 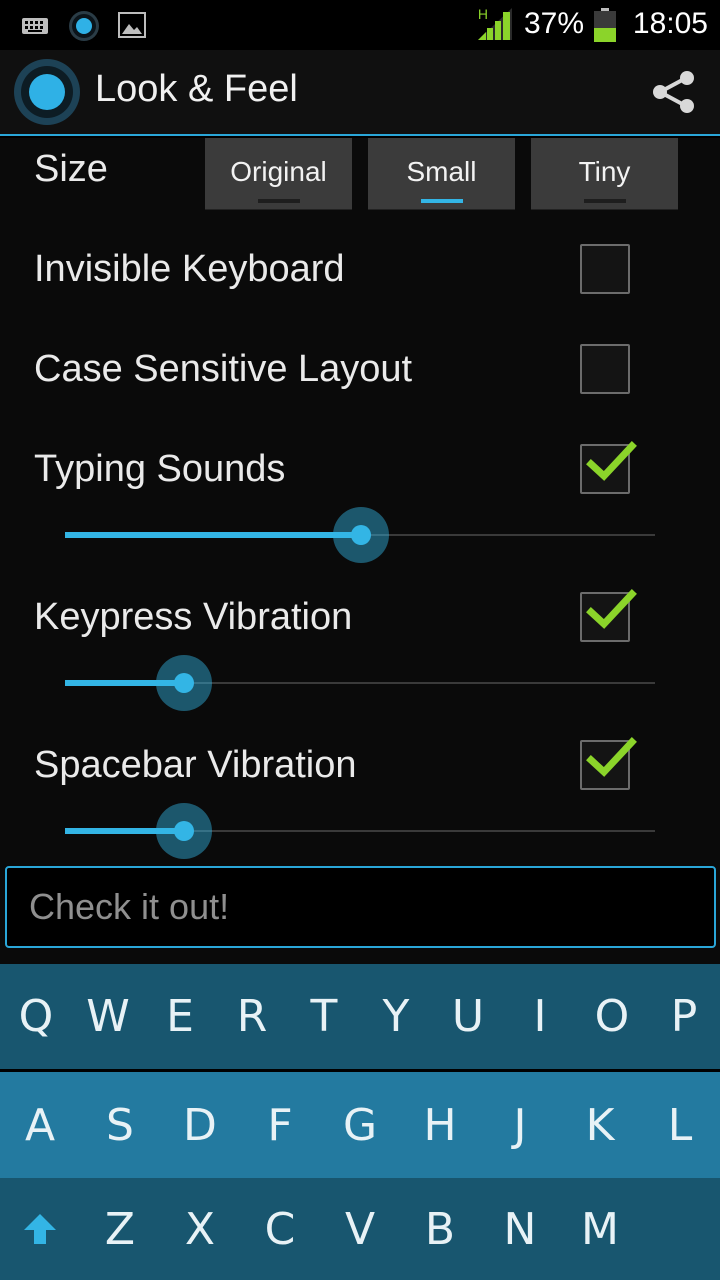 I want to click on size-option-label: Tiny, so click(x=604, y=171).